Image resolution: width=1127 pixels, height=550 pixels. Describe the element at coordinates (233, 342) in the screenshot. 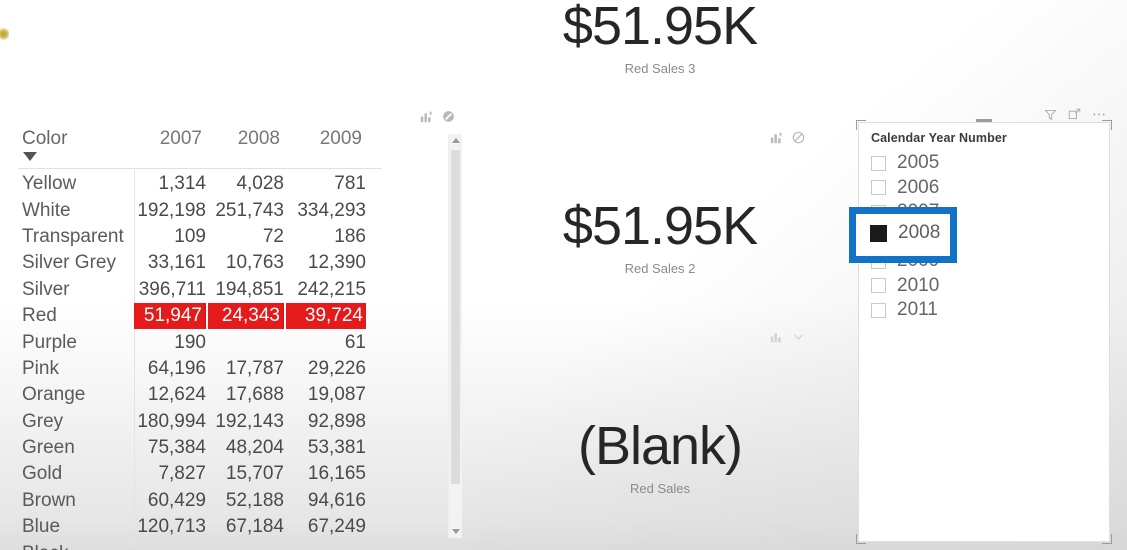

I see `table-row: Purple 190 61` at that location.